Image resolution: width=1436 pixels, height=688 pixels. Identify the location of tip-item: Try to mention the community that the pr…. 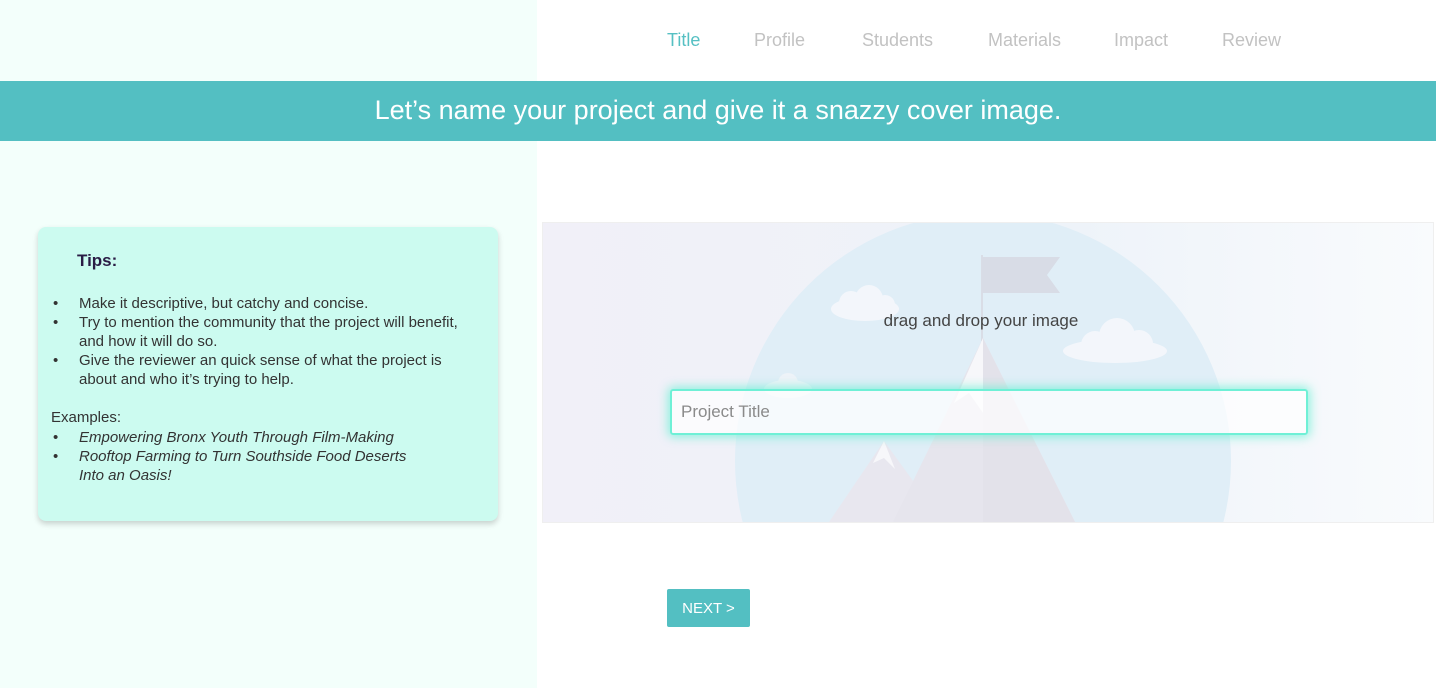
(261, 332).